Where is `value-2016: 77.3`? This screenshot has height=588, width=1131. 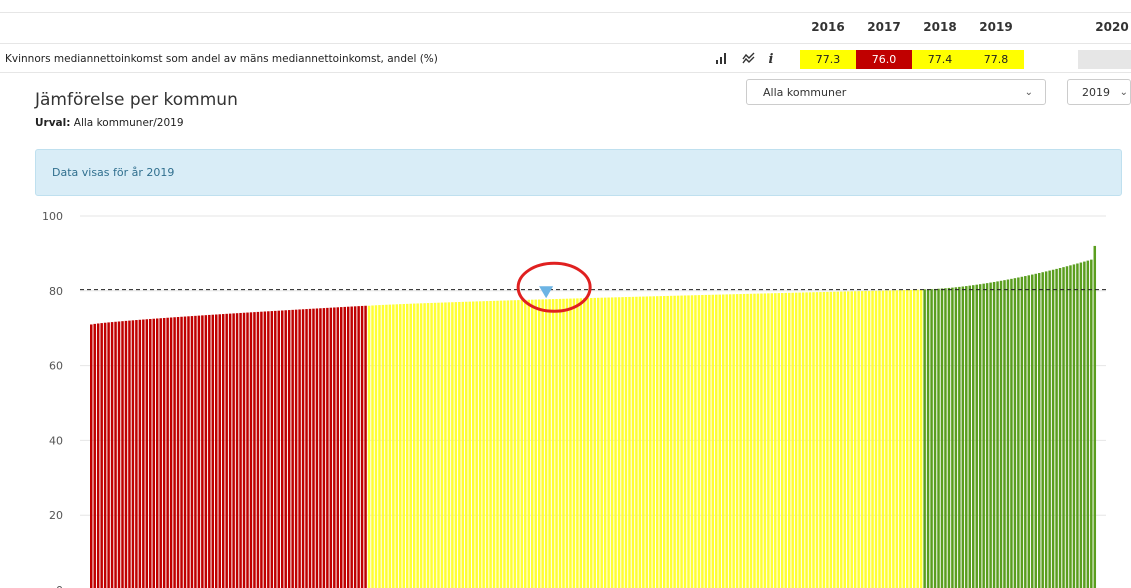 value-2016: 77.3 is located at coordinates (828, 59).